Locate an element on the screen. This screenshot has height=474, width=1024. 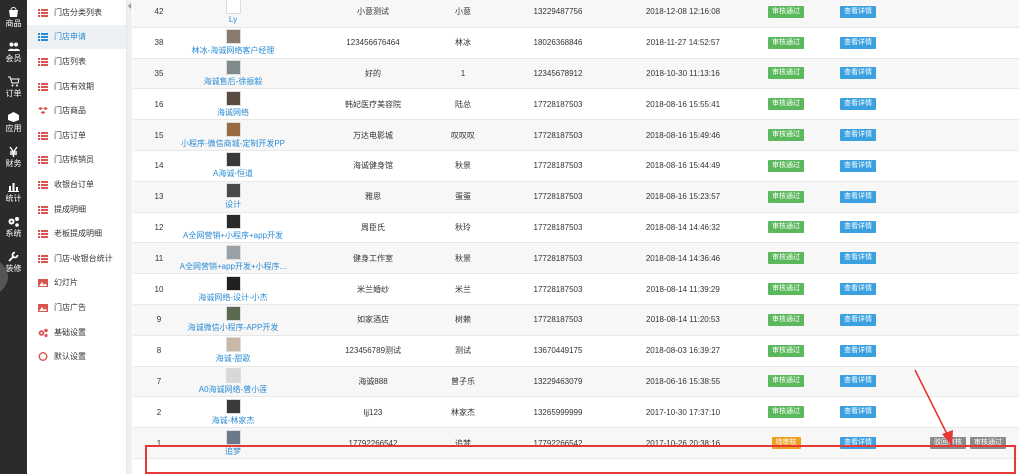
approve-button: 审核通过 is located at coordinates (988, 443).